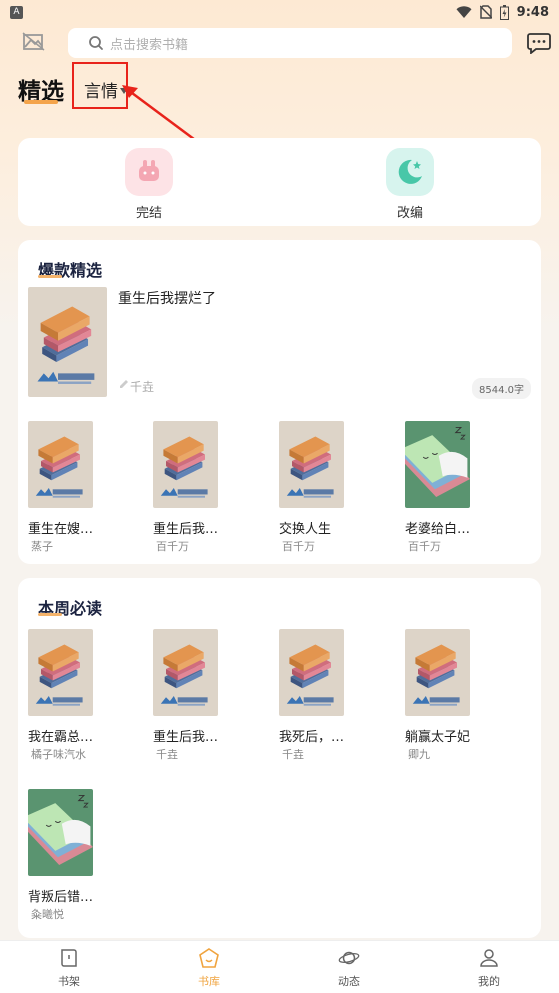 This screenshot has height=993, width=559. I want to click on nav-label: 书架, so click(69, 981).